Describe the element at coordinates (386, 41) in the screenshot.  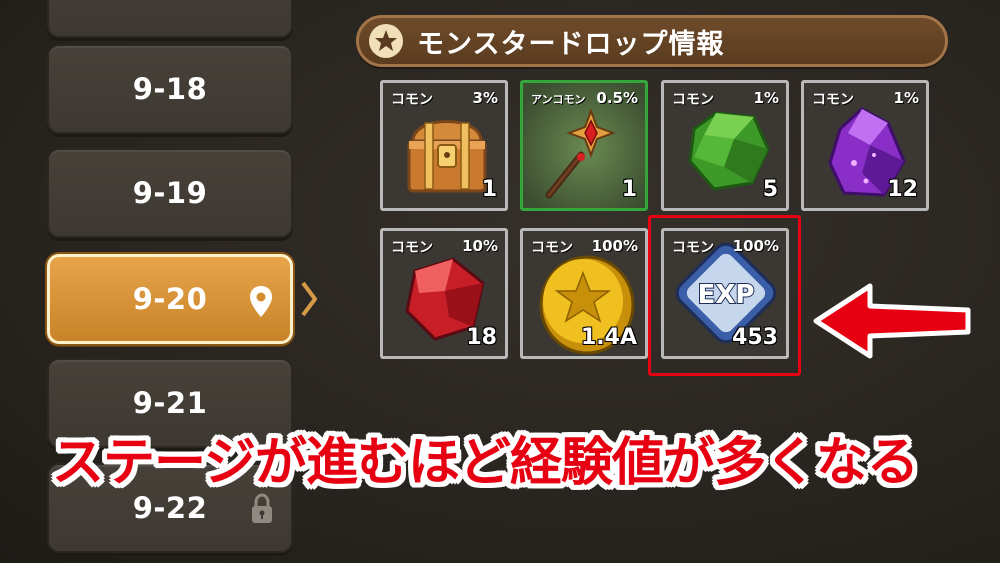
I see `star-icon` at that location.